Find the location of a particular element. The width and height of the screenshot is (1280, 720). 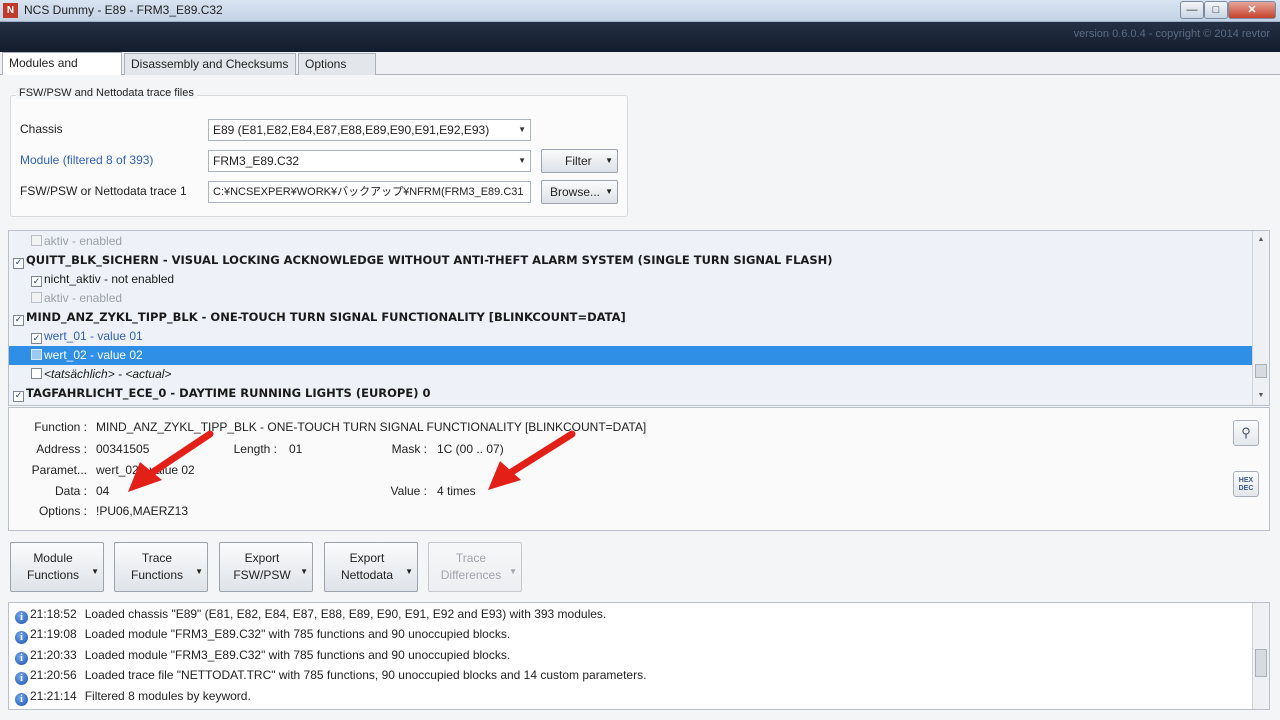

tree-option-row: <tatsächlich> - <actual> is located at coordinates (631, 374).